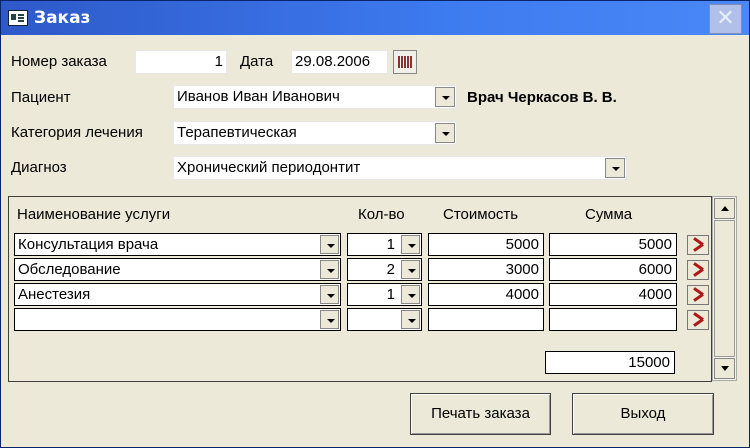 The image size is (750, 448). I want to click on price-field: 5000, so click(486, 244).